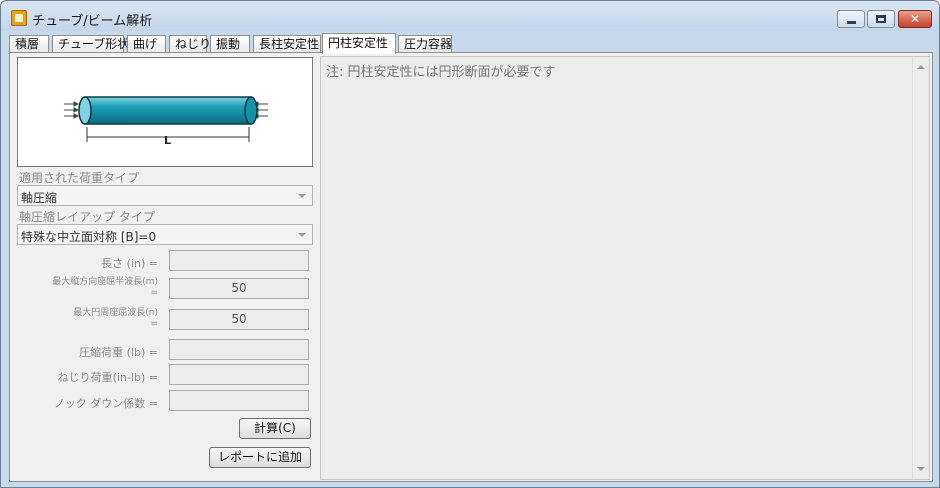 The image size is (940, 488). I want to click on tube-diagram-svg: L, so click(166, 121).